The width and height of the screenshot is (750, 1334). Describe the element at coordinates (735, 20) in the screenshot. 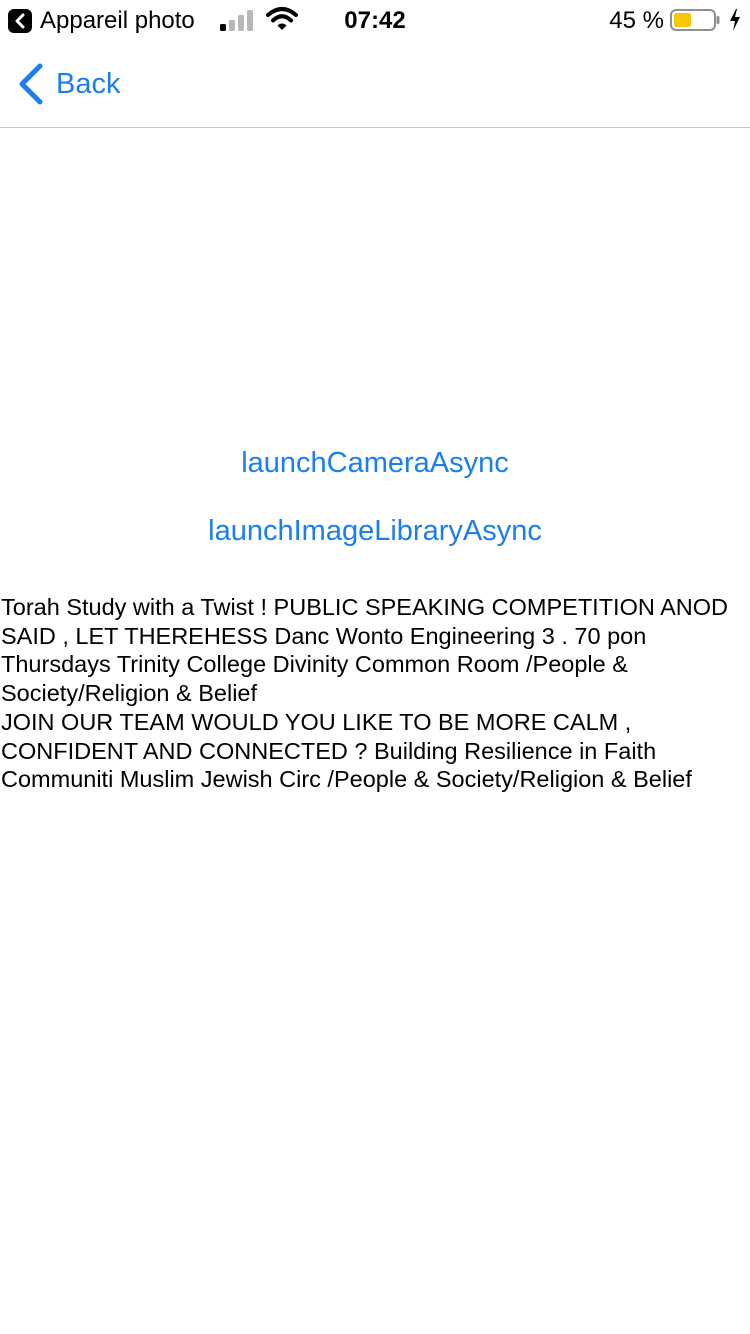

I see `lightning-bolt-icon` at that location.